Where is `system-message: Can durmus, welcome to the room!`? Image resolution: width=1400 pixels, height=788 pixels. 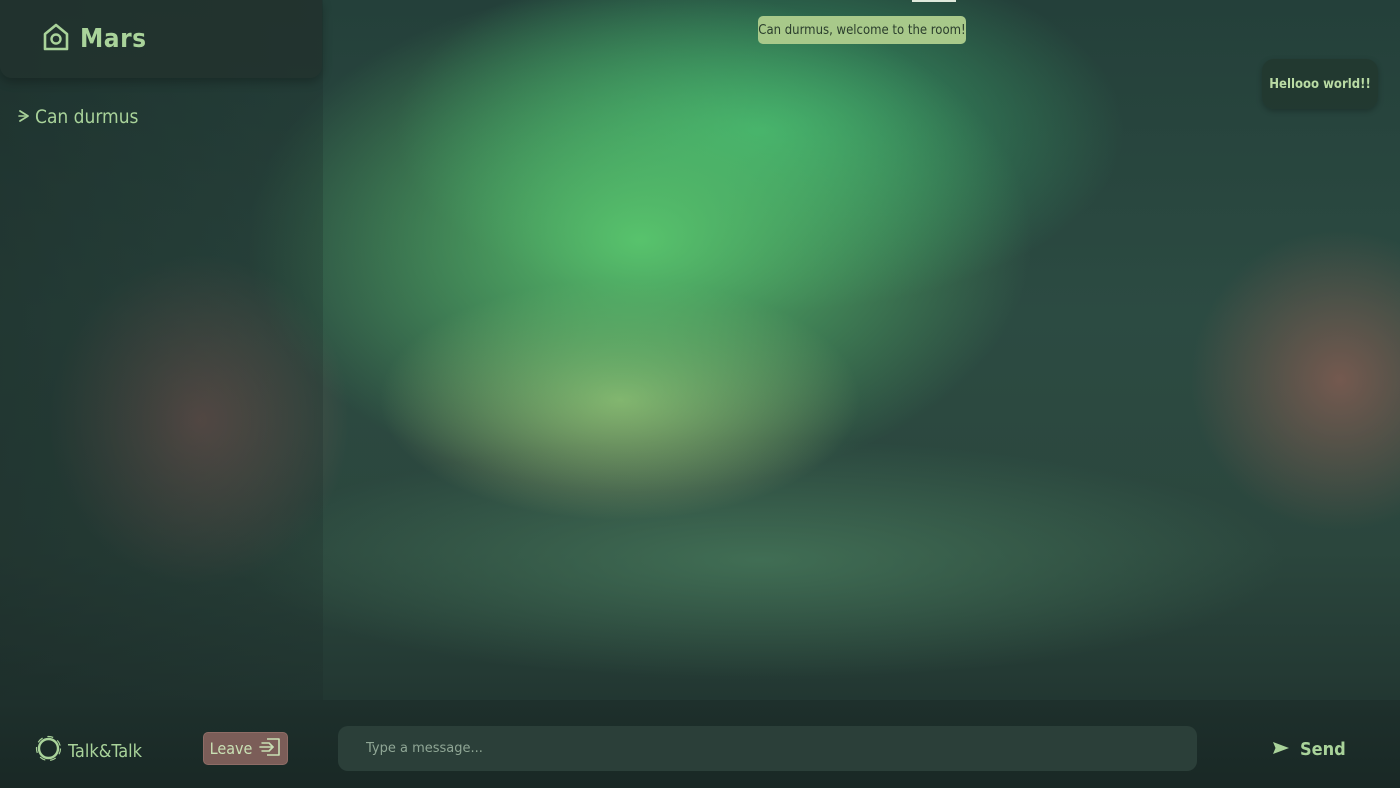
system-message: Can durmus, welcome to the room! is located at coordinates (862, 30).